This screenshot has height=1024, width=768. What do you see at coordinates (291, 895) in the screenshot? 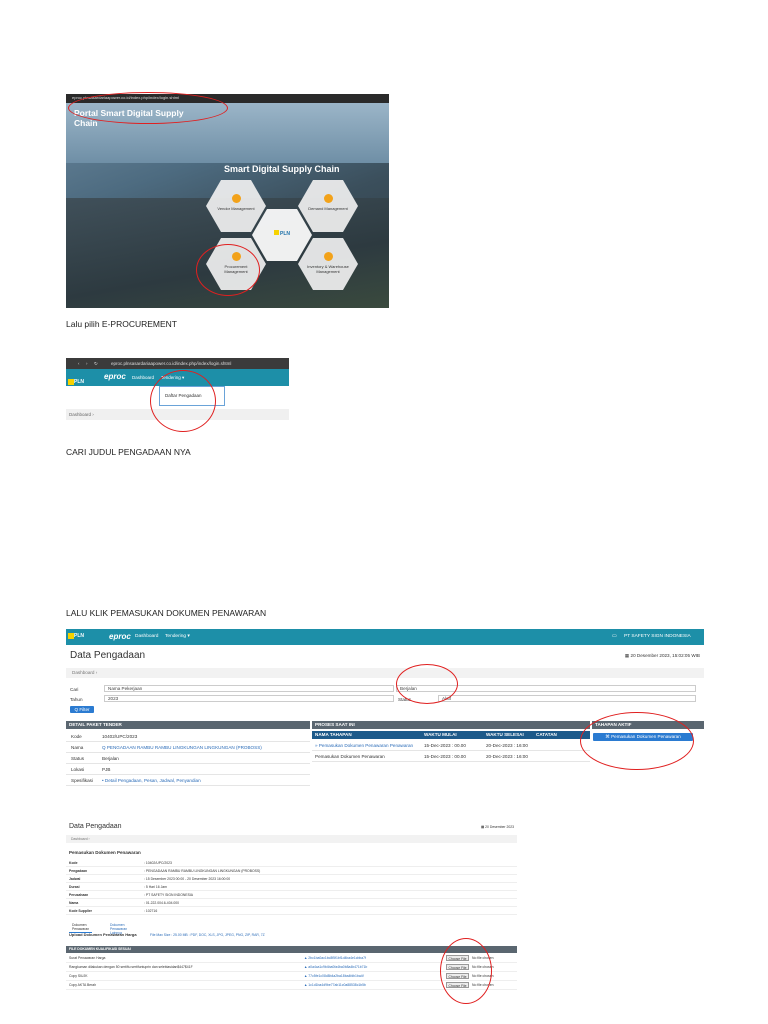
I see `info-row: Perusahaan: PT SAFETY SIGN INDONESIA` at bounding box center [291, 895].